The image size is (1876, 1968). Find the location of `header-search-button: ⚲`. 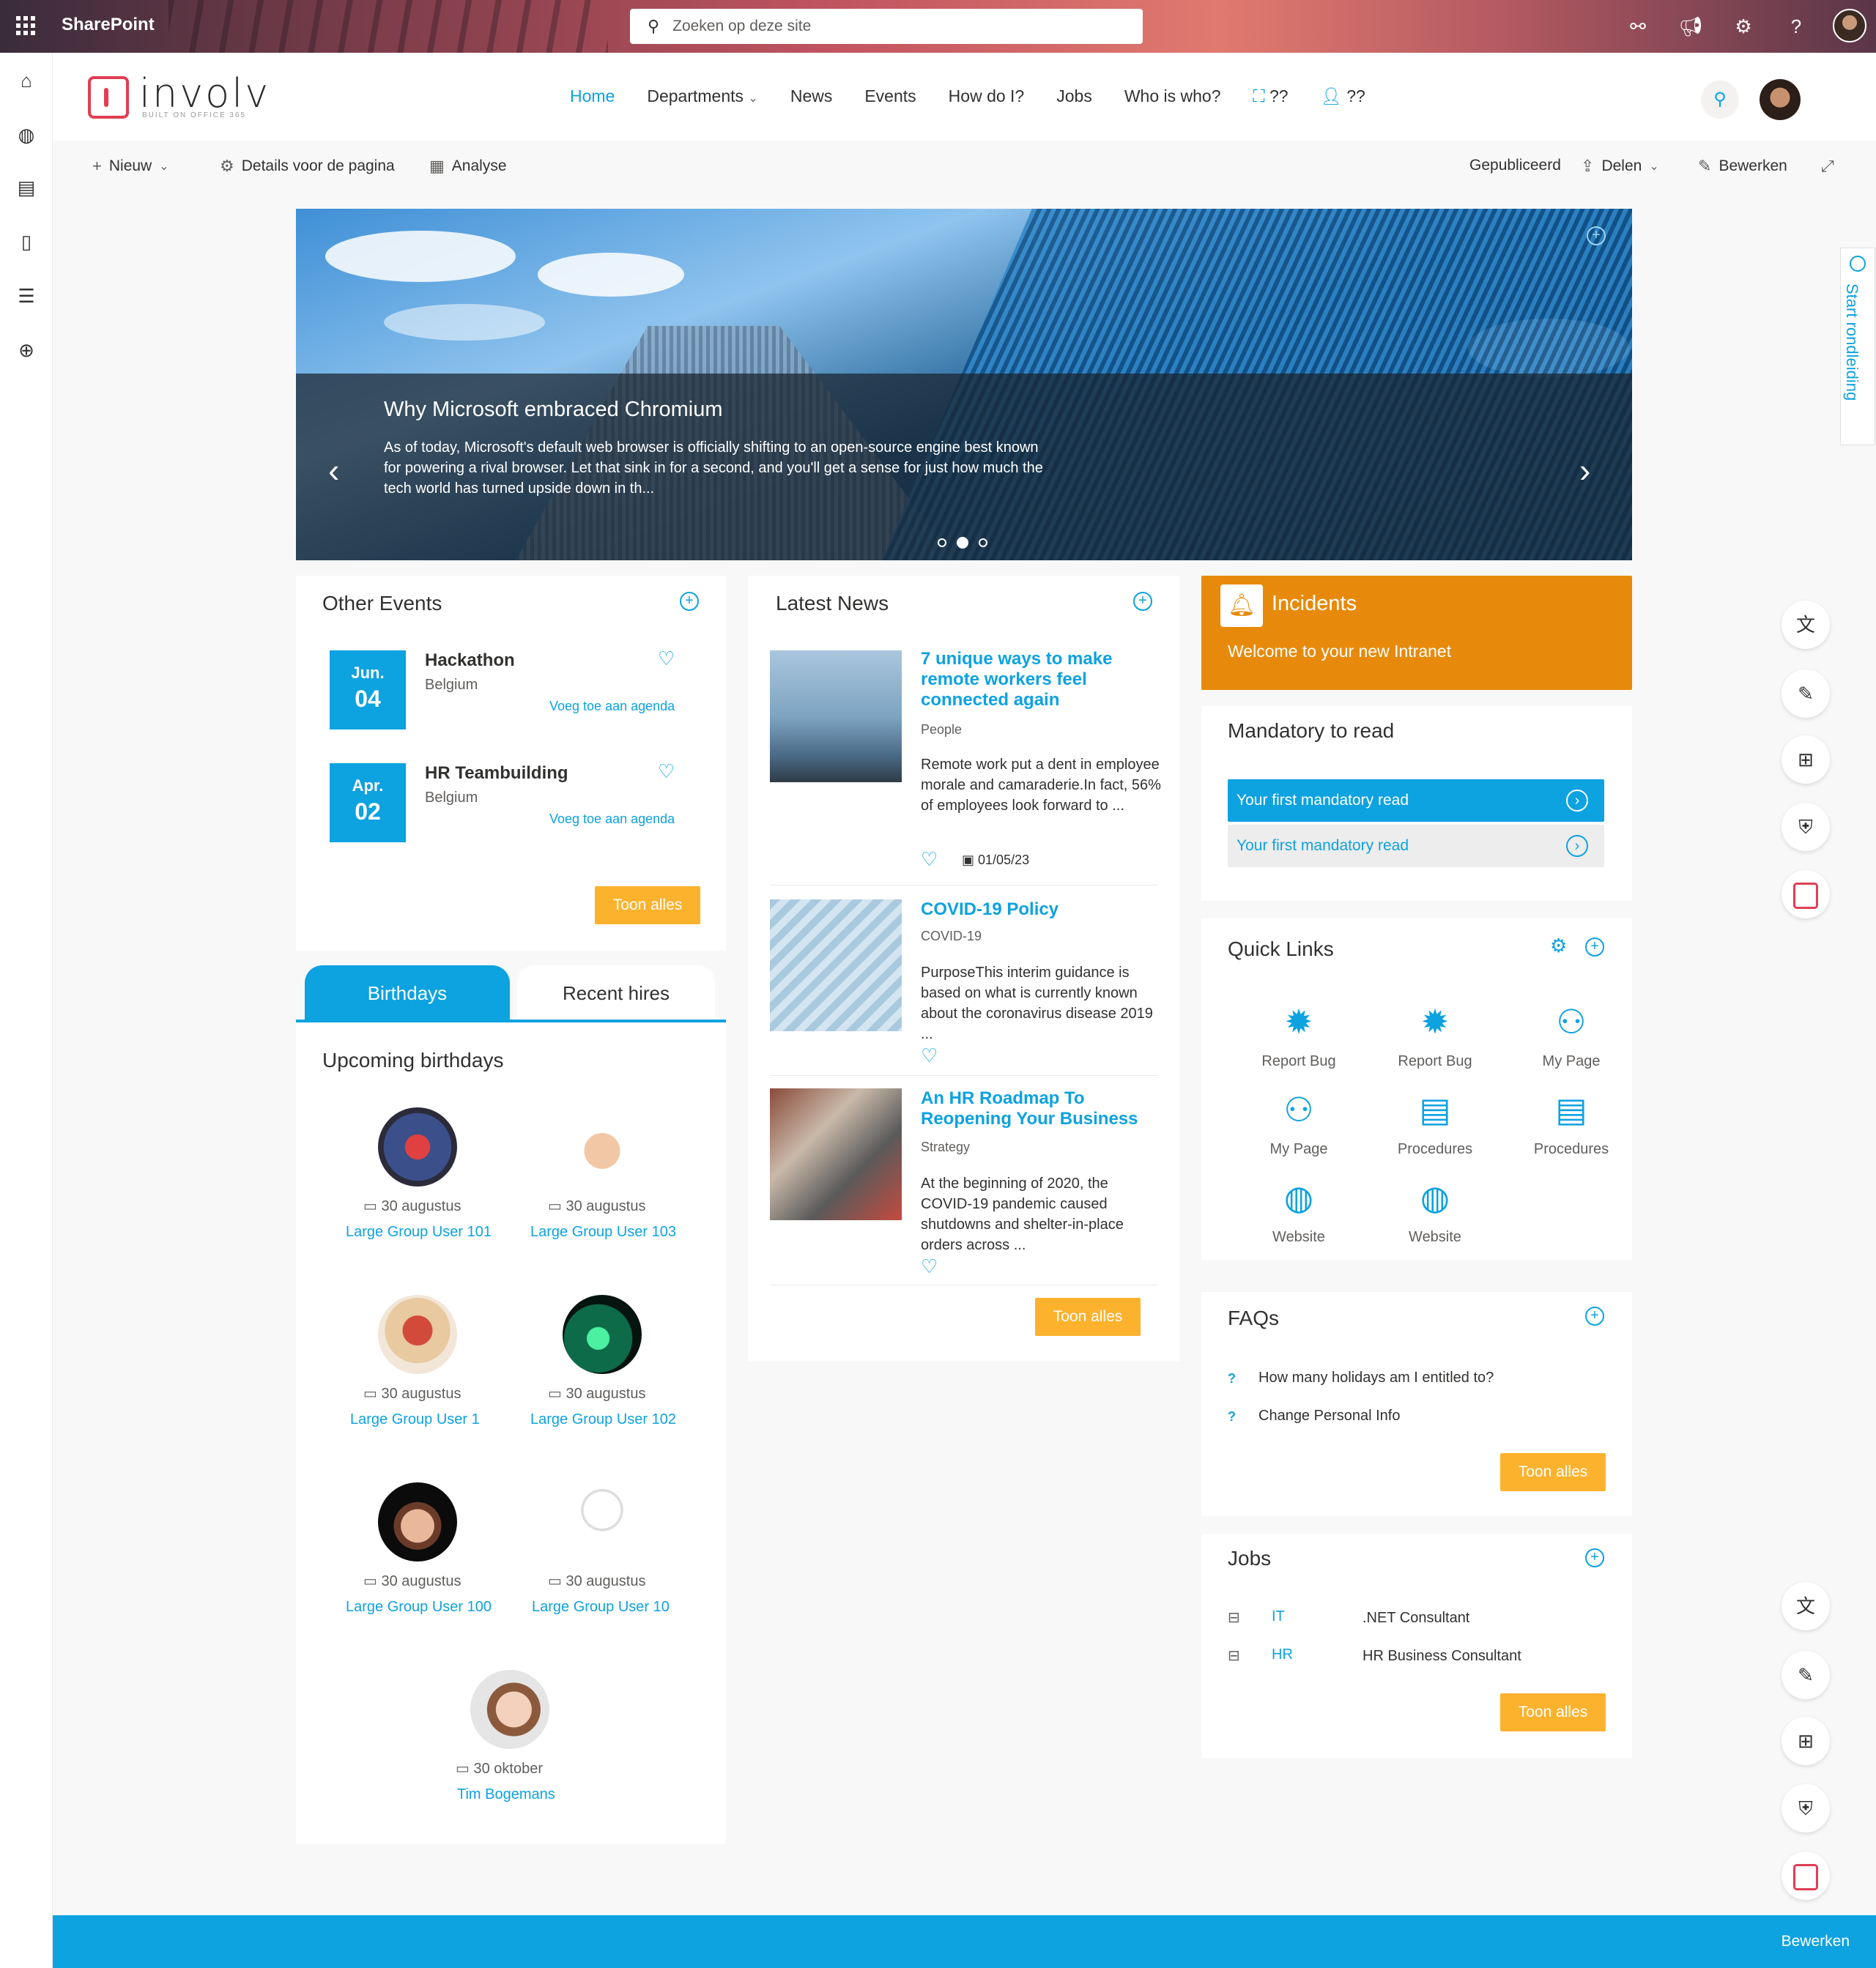

header-search-button: ⚲ is located at coordinates (1720, 100).